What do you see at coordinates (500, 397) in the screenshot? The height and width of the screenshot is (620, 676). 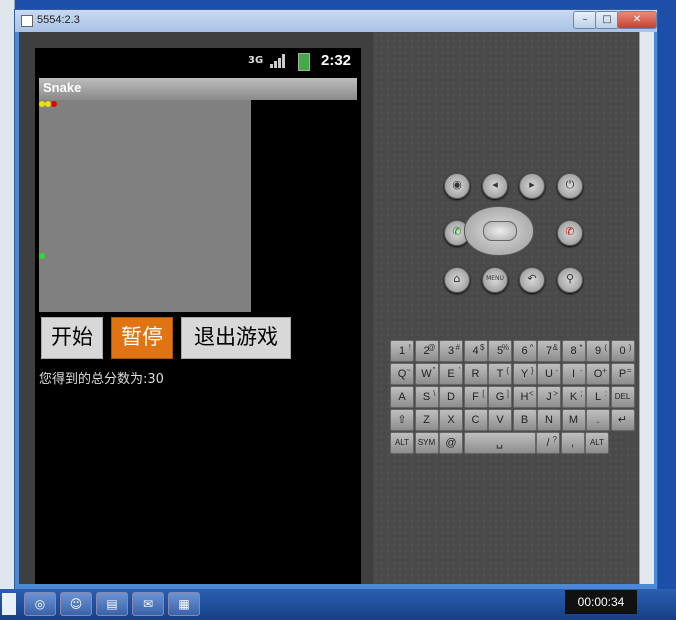 I see `key-row3-4: G]` at bounding box center [500, 397].